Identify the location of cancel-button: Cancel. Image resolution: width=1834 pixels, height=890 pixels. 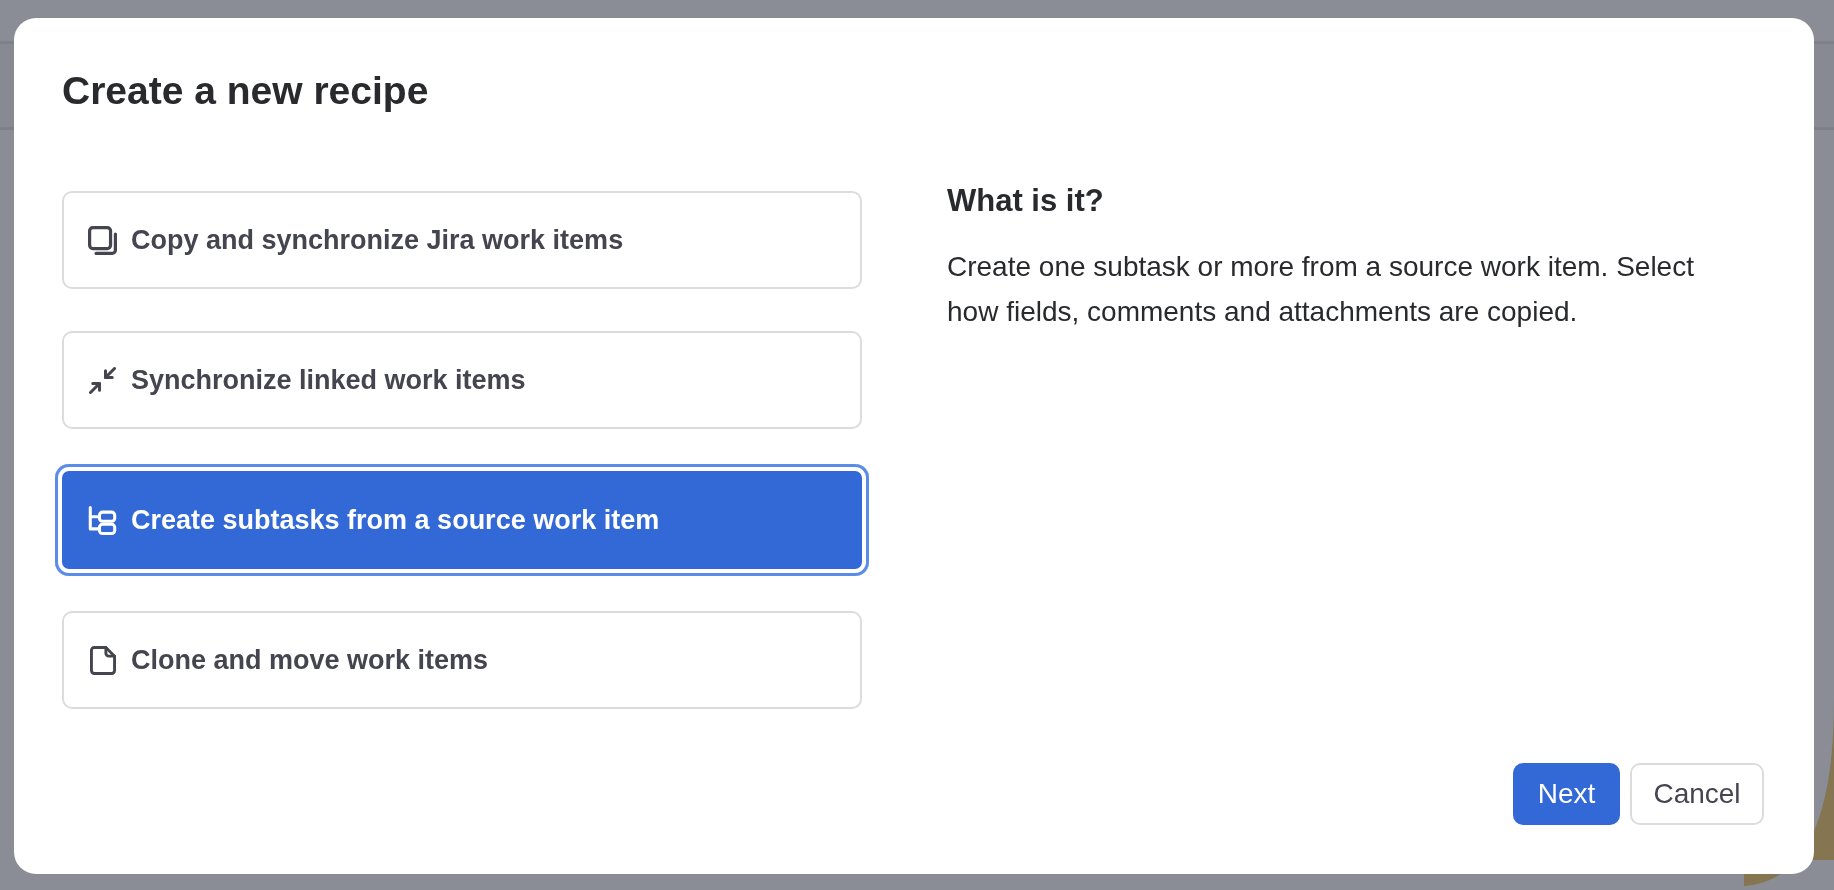
(1697, 794).